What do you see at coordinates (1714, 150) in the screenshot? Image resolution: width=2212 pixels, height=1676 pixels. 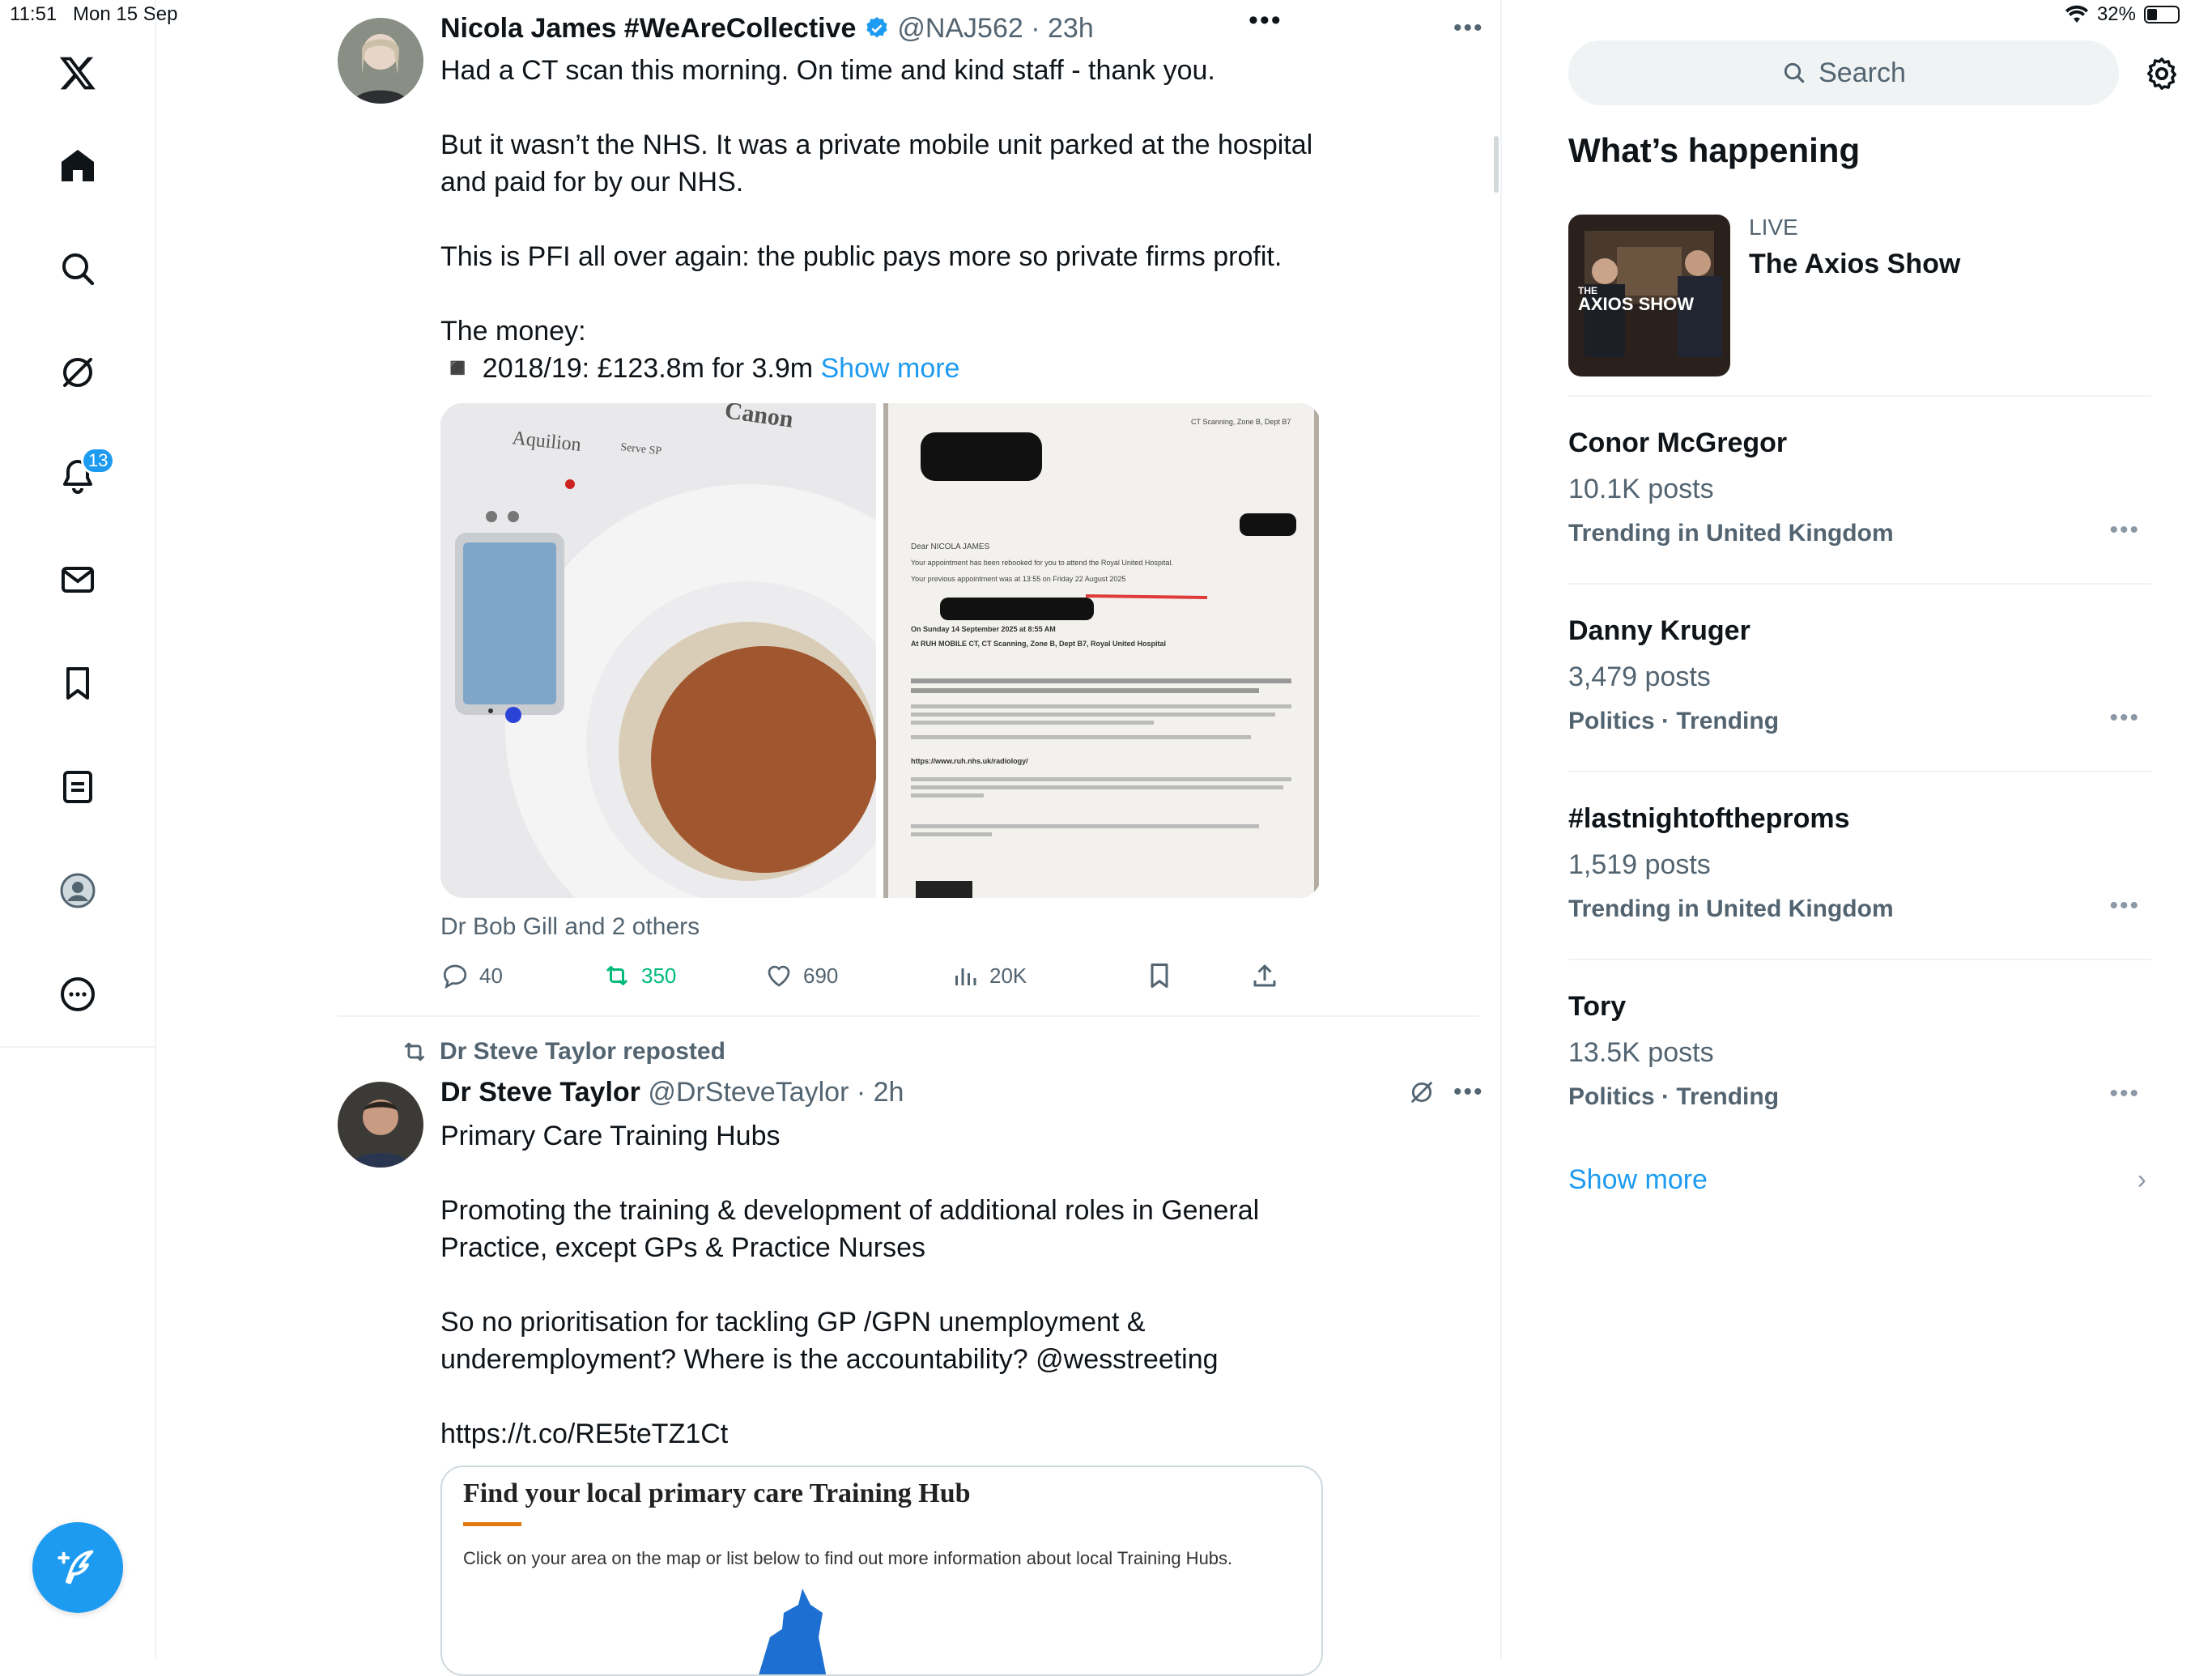 I see `whats-happening-title: What’s happening` at bounding box center [1714, 150].